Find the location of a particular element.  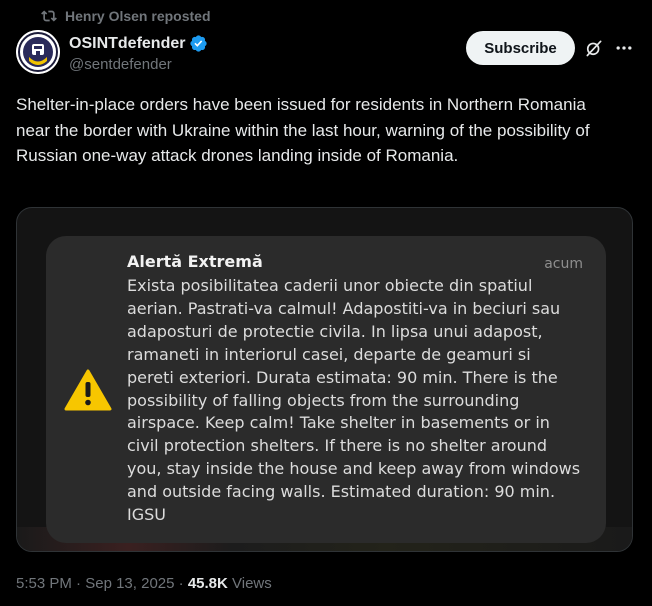

verified-badge-icon is located at coordinates (198, 43).